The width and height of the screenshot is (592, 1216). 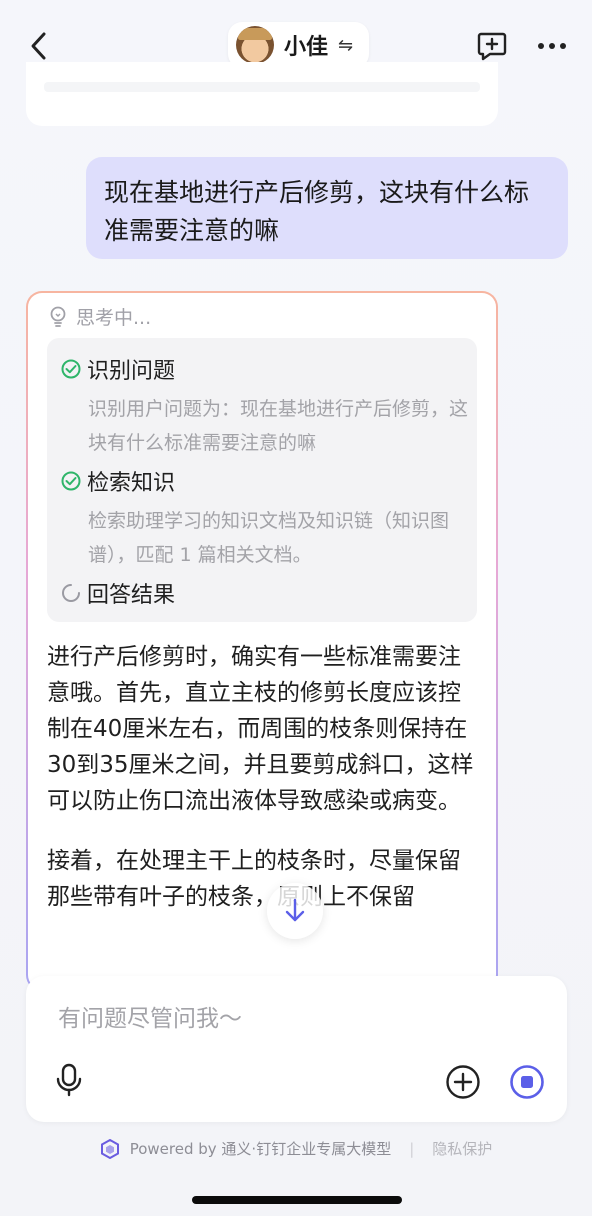 What do you see at coordinates (131, 483) in the screenshot?
I see `step-title: 检索知识` at bounding box center [131, 483].